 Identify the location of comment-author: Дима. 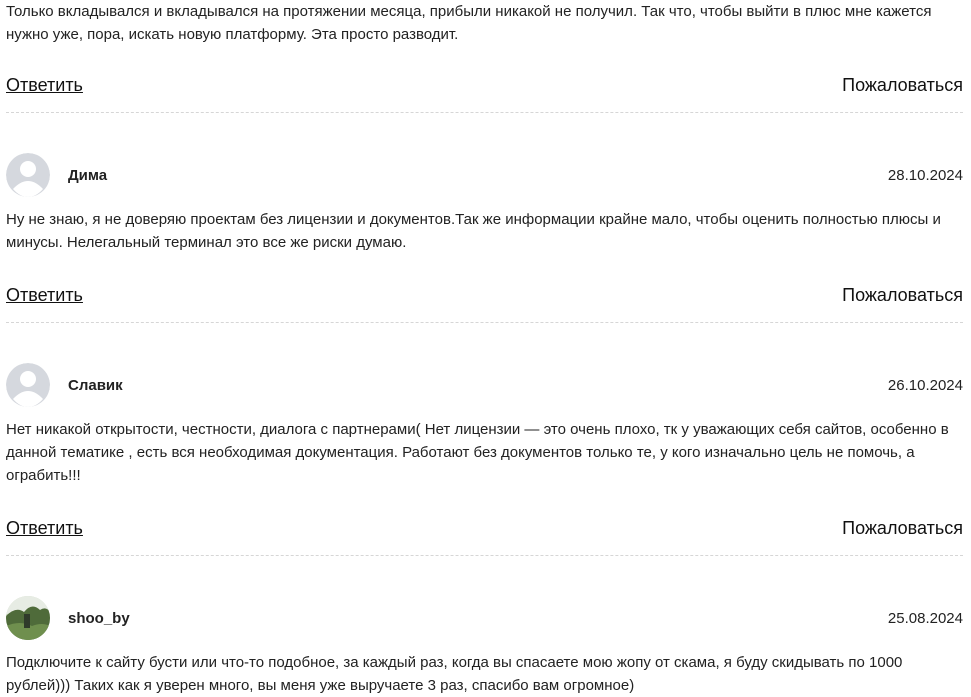
(87, 175).